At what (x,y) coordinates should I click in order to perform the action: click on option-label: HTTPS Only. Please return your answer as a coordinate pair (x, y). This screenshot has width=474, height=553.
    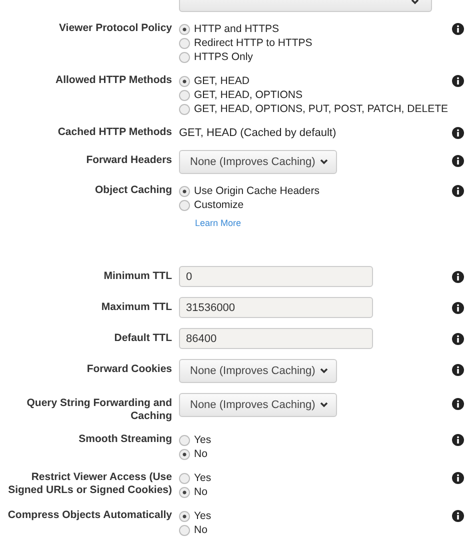
    Looking at the image, I should click on (223, 57).